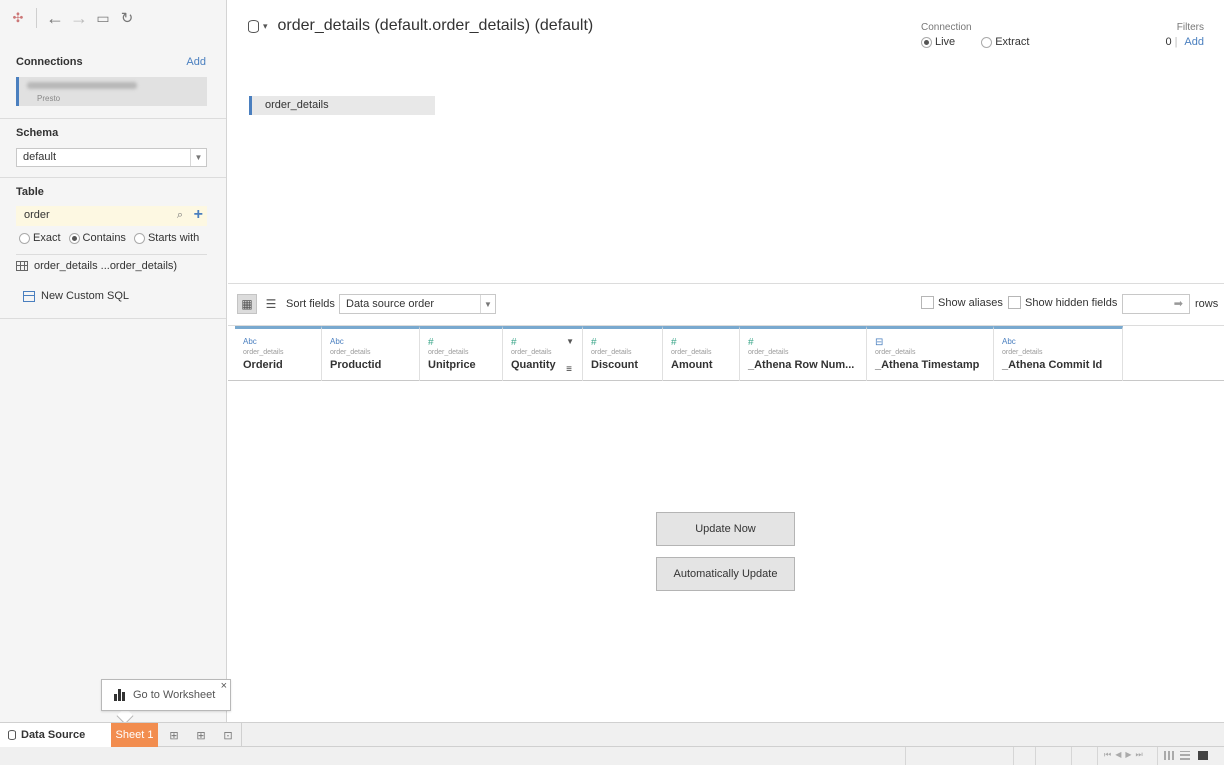 This screenshot has width=1224, height=765. I want to click on save-icon: ▭, so click(103, 18).